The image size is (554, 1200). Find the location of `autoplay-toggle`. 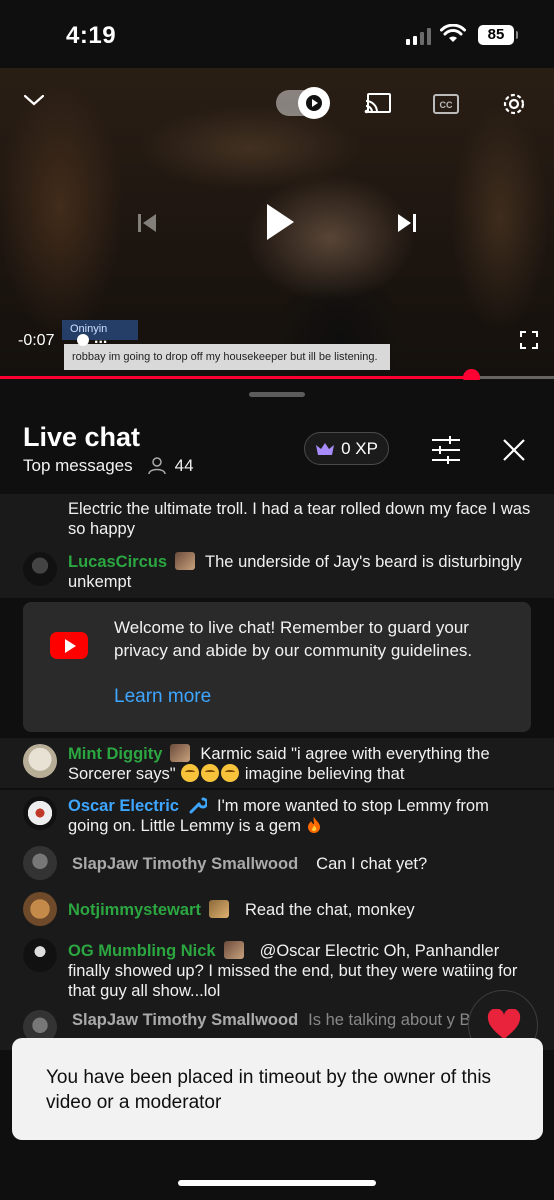

autoplay-toggle is located at coordinates (303, 103).